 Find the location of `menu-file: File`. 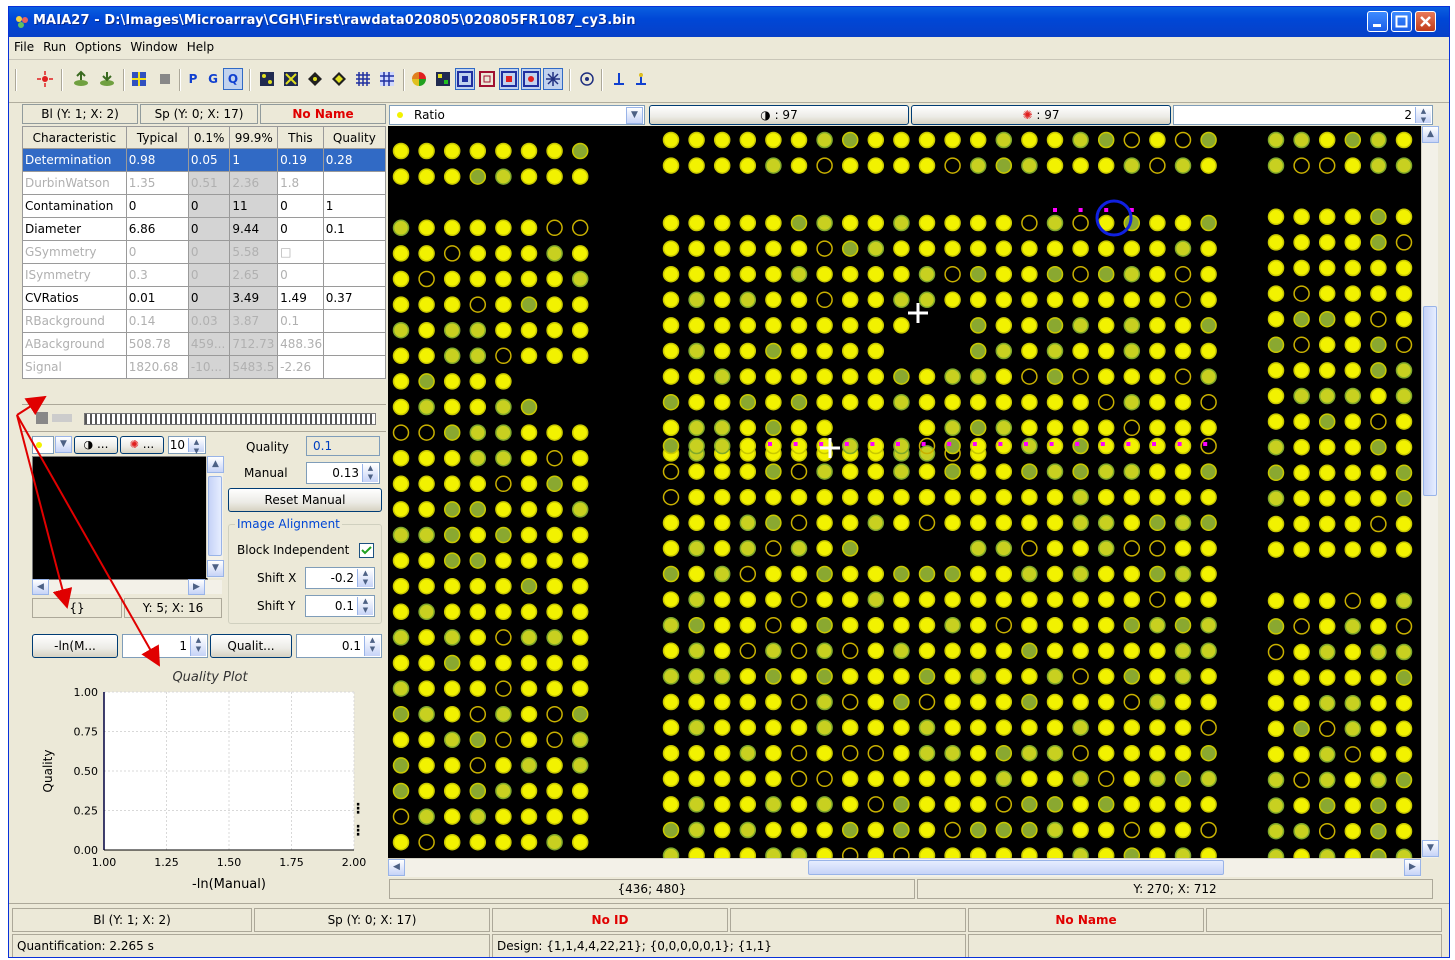

menu-file: File is located at coordinates (23, 45).